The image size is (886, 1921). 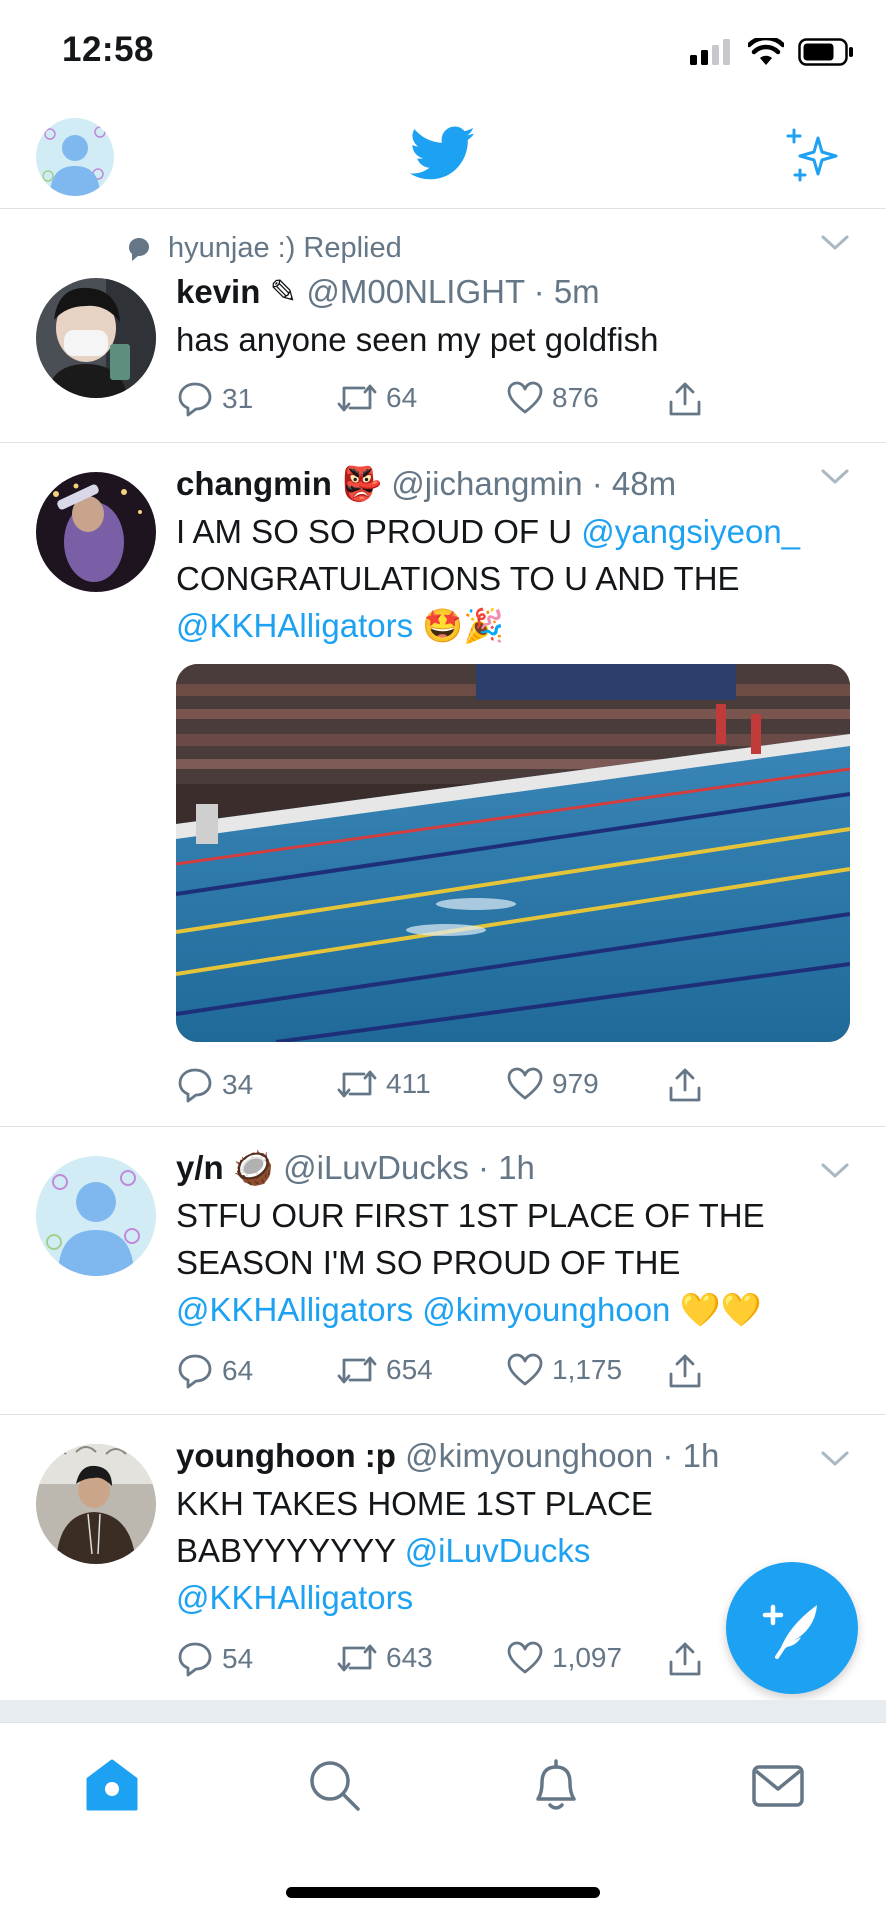 What do you see at coordinates (814, 158) in the screenshot?
I see `sparkle-icon` at bounding box center [814, 158].